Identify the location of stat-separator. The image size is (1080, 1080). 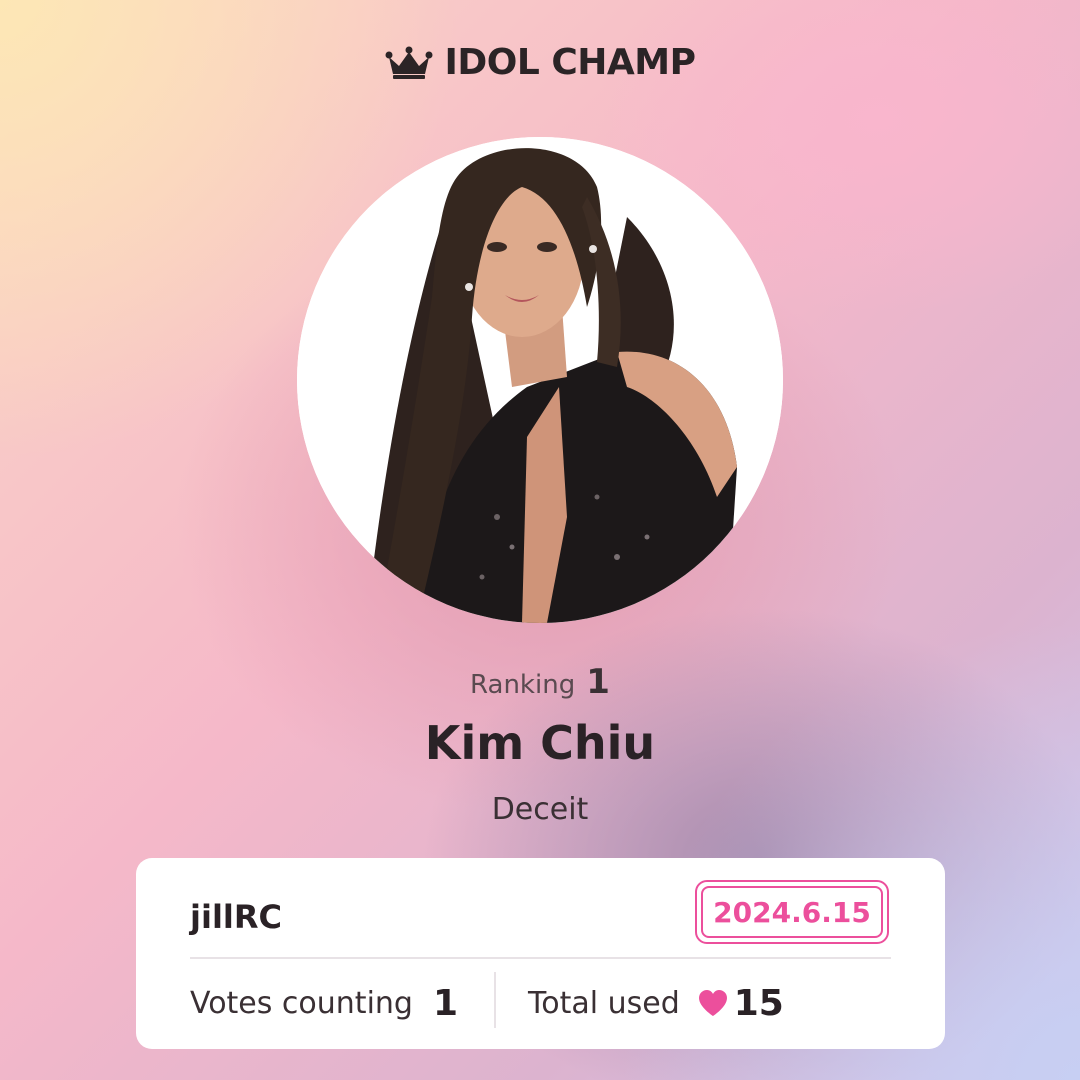
(495, 1000).